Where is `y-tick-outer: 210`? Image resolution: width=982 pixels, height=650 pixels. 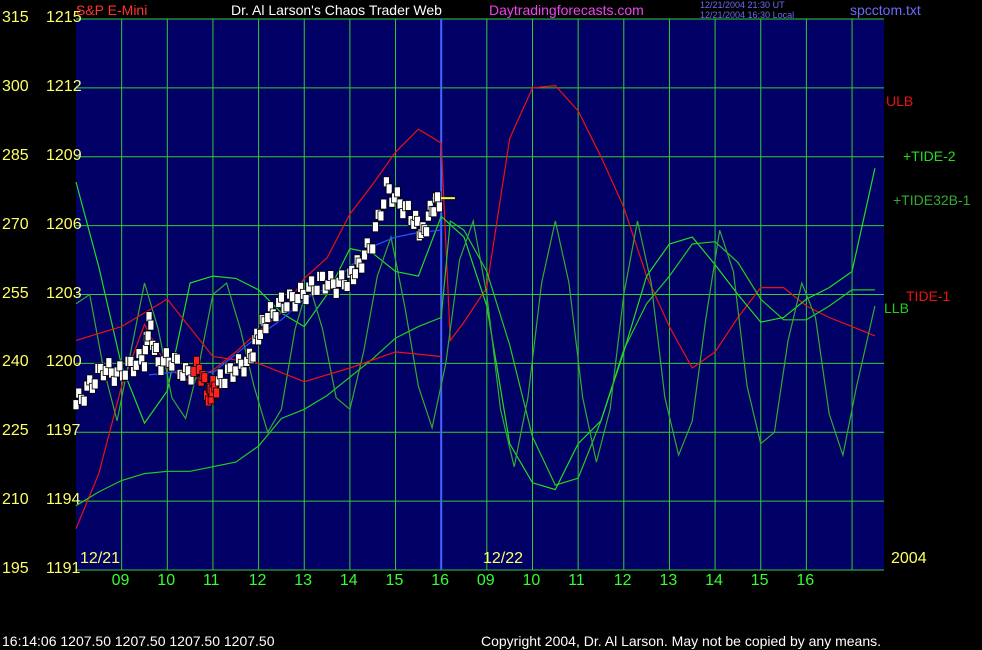
y-tick-outer: 210 is located at coordinates (15, 500).